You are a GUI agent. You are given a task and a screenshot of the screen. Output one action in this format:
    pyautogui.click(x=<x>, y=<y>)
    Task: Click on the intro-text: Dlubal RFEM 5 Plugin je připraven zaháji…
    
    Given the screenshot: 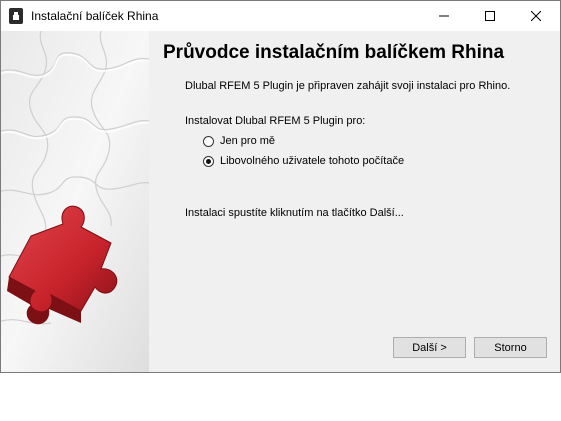 What is the action you would take?
    pyautogui.click(x=348, y=86)
    